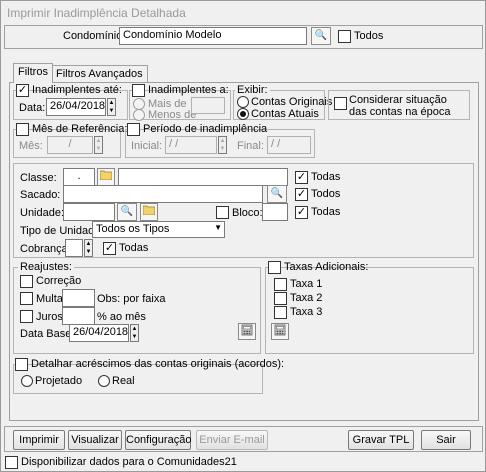 The image size is (486, 472). I want to click on contas-atuais-radio, so click(243, 114).